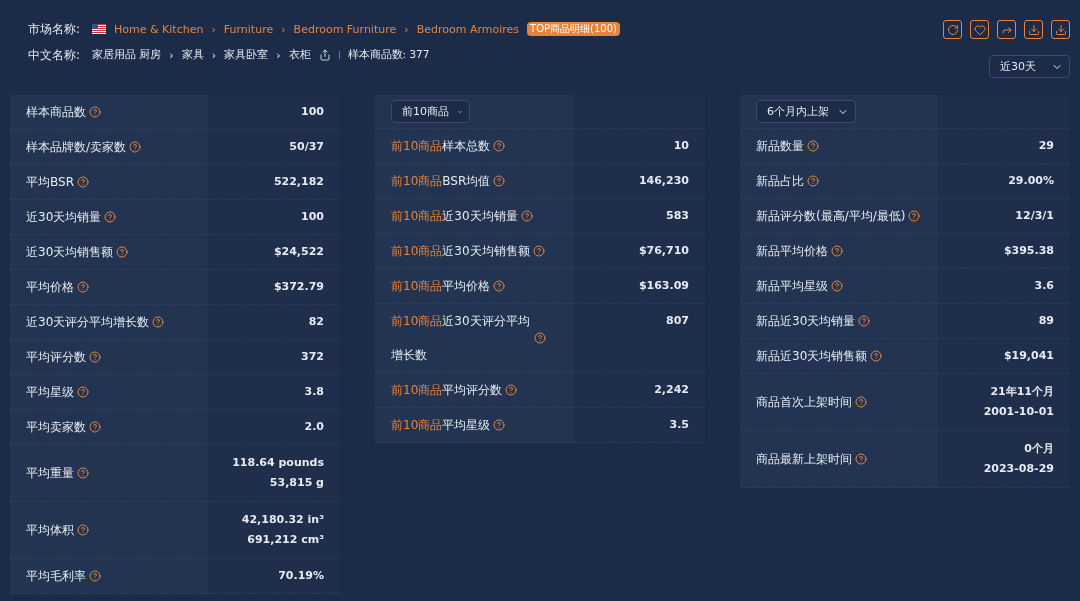  I want to click on metric-value: 2,242, so click(671, 390).